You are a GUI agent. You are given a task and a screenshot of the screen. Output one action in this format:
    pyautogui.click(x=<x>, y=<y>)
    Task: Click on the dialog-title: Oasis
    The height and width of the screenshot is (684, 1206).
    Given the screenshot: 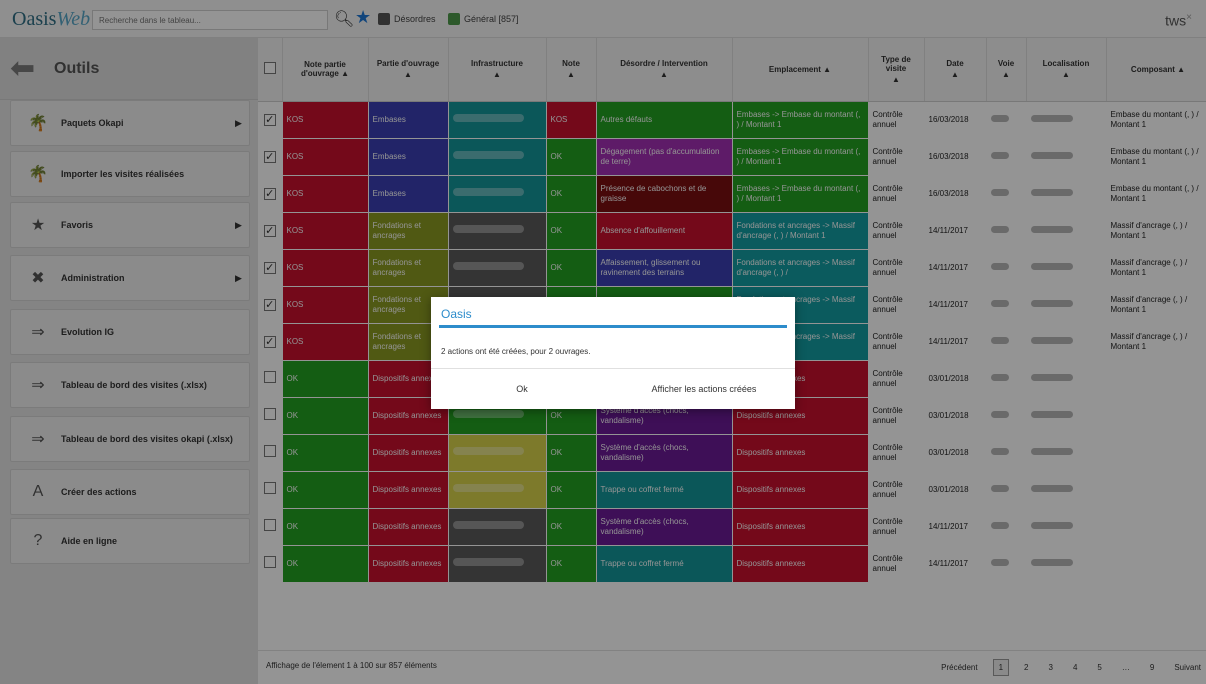 What is the action you would take?
    pyautogui.click(x=456, y=314)
    